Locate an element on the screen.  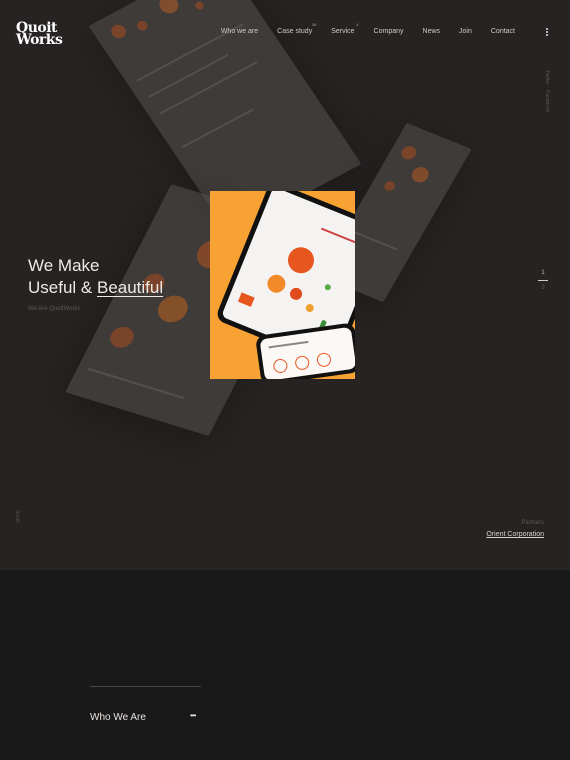
nav-label: Who we are is located at coordinates (239, 31).